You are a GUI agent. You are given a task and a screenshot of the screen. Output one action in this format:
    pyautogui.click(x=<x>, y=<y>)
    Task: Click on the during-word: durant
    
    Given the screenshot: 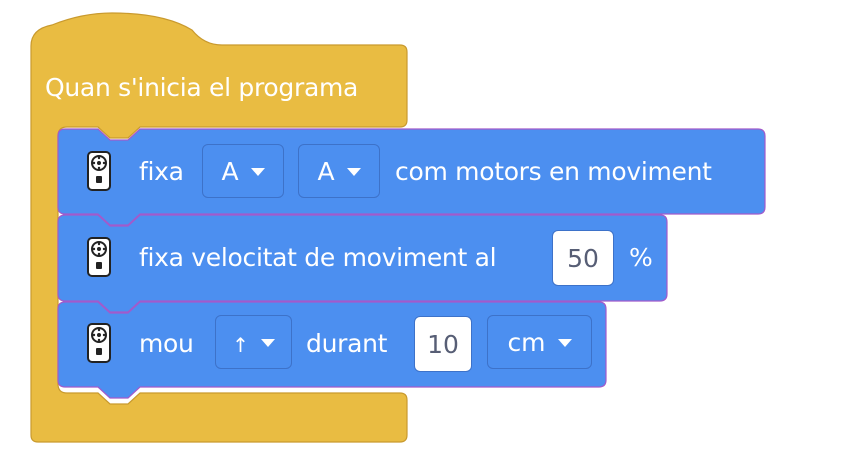 What is the action you would take?
    pyautogui.click(x=347, y=343)
    